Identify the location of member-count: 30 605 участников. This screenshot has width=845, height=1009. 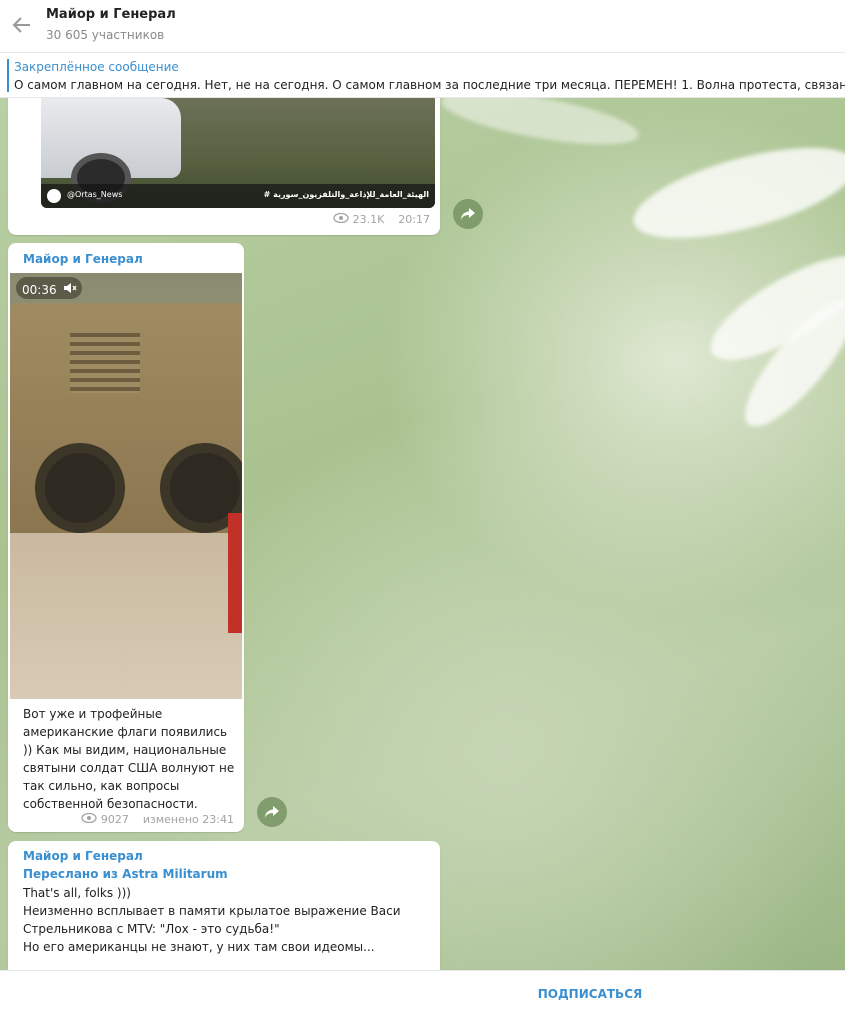
(105, 35).